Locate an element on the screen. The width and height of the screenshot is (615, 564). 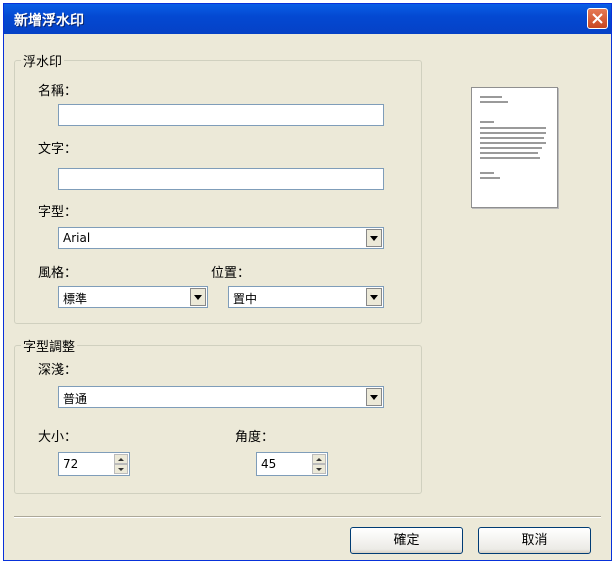
name-label: 名稱： is located at coordinates (58, 91).